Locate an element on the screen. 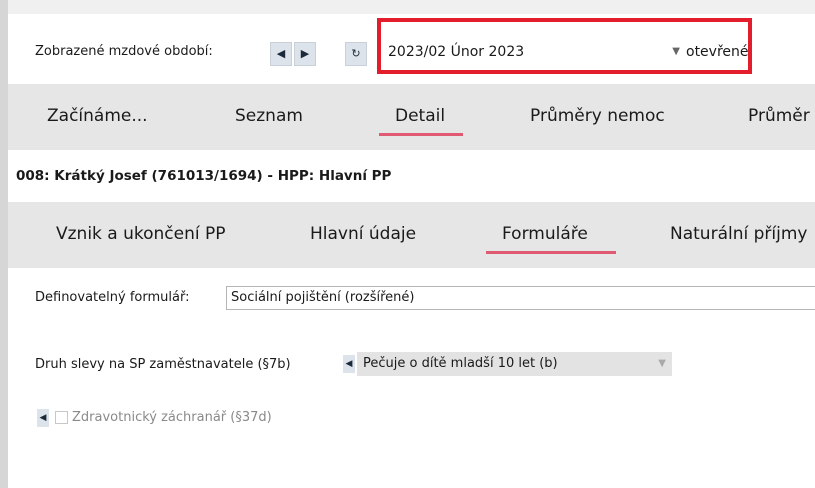 This screenshot has height=488, width=815. definable-form-field: Sociální pojištění (rozšířené) is located at coordinates (520, 298).